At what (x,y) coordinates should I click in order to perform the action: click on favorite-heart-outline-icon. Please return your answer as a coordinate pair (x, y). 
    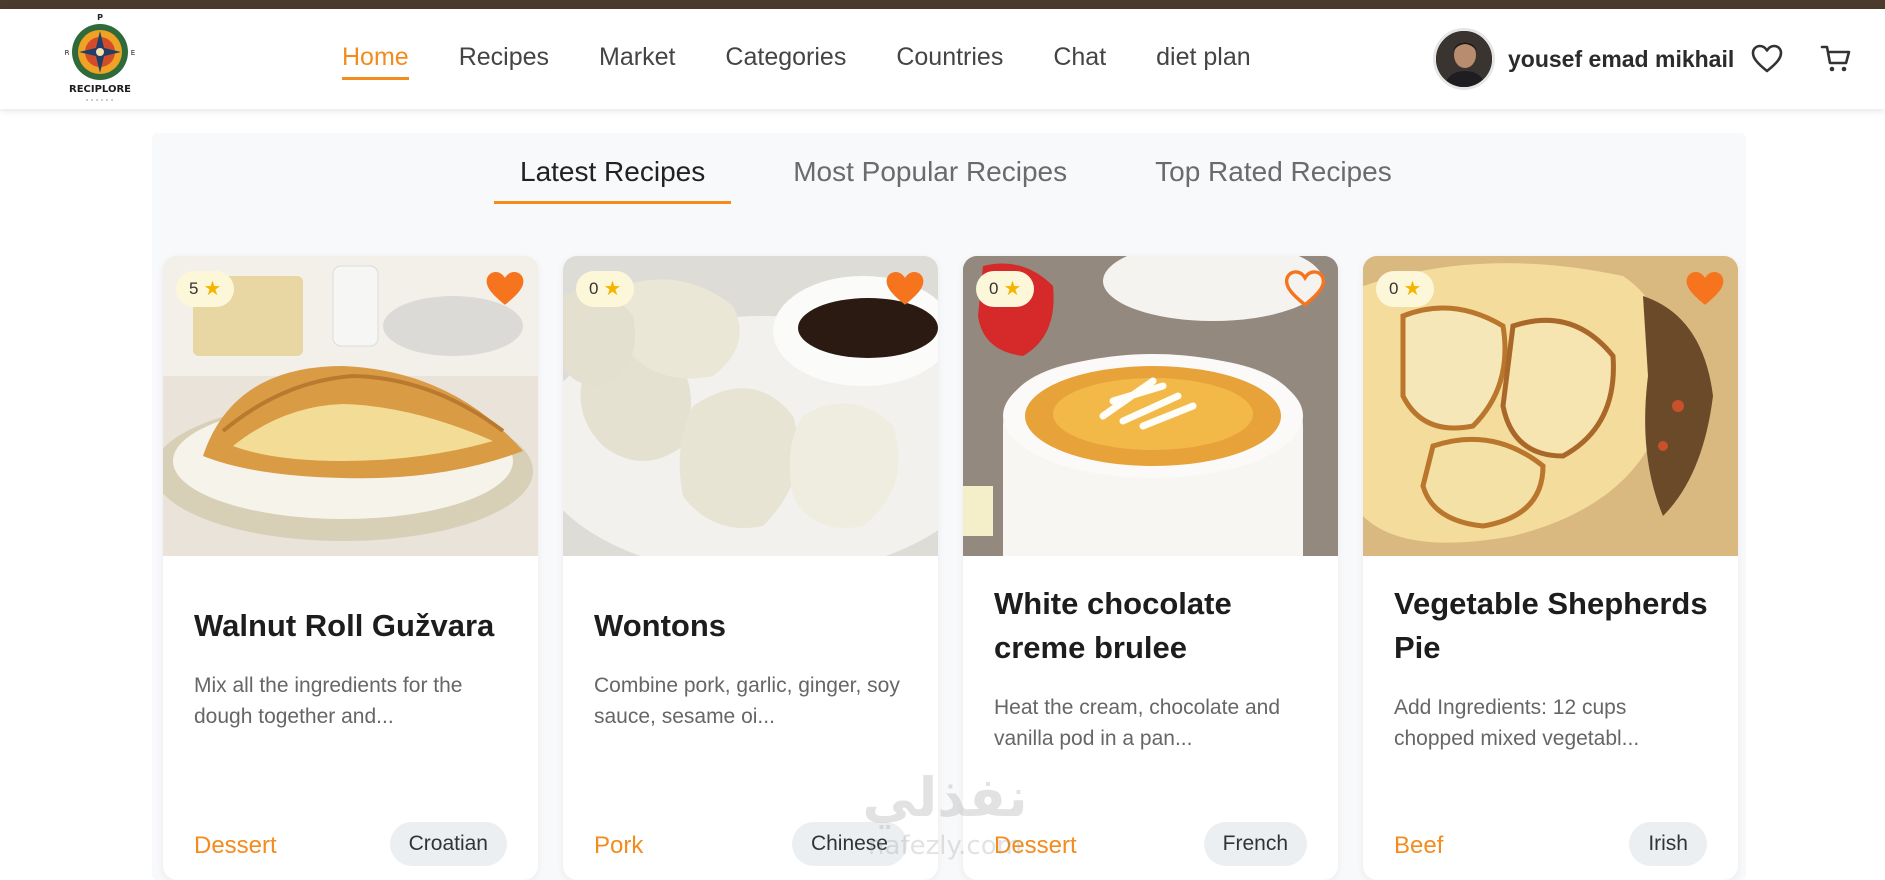
    Looking at the image, I should click on (1305, 289).